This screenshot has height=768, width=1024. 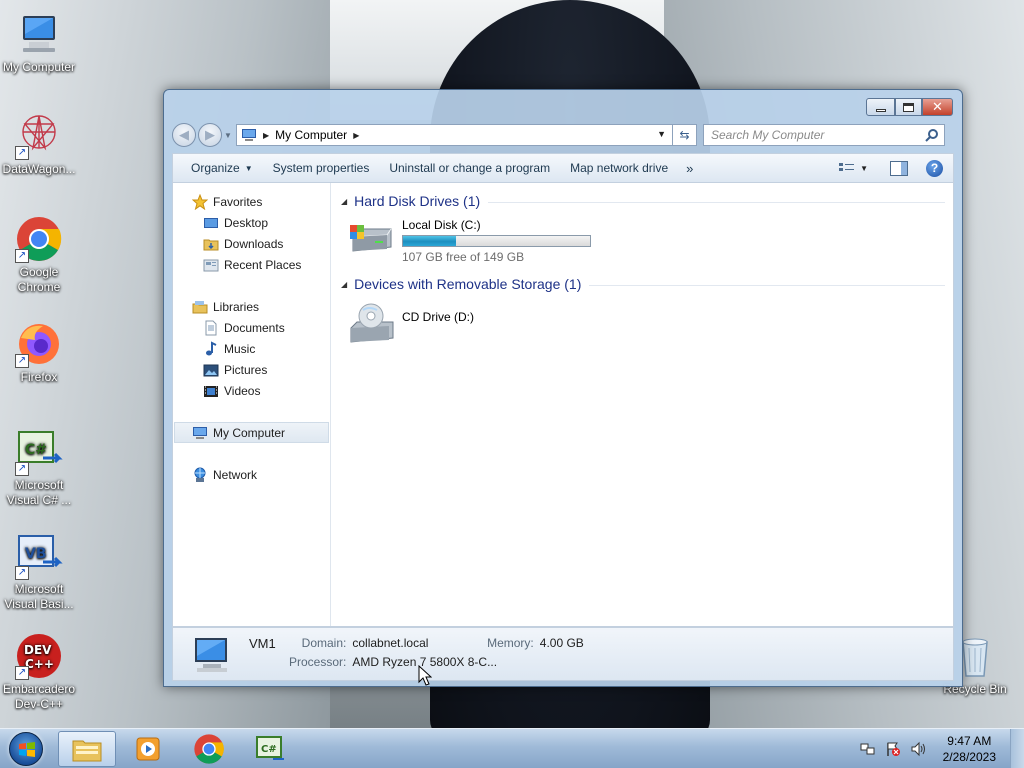 What do you see at coordinates (39, 239) in the screenshot?
I see `chrome-icon: ↗` at bounding box center [39, 239].